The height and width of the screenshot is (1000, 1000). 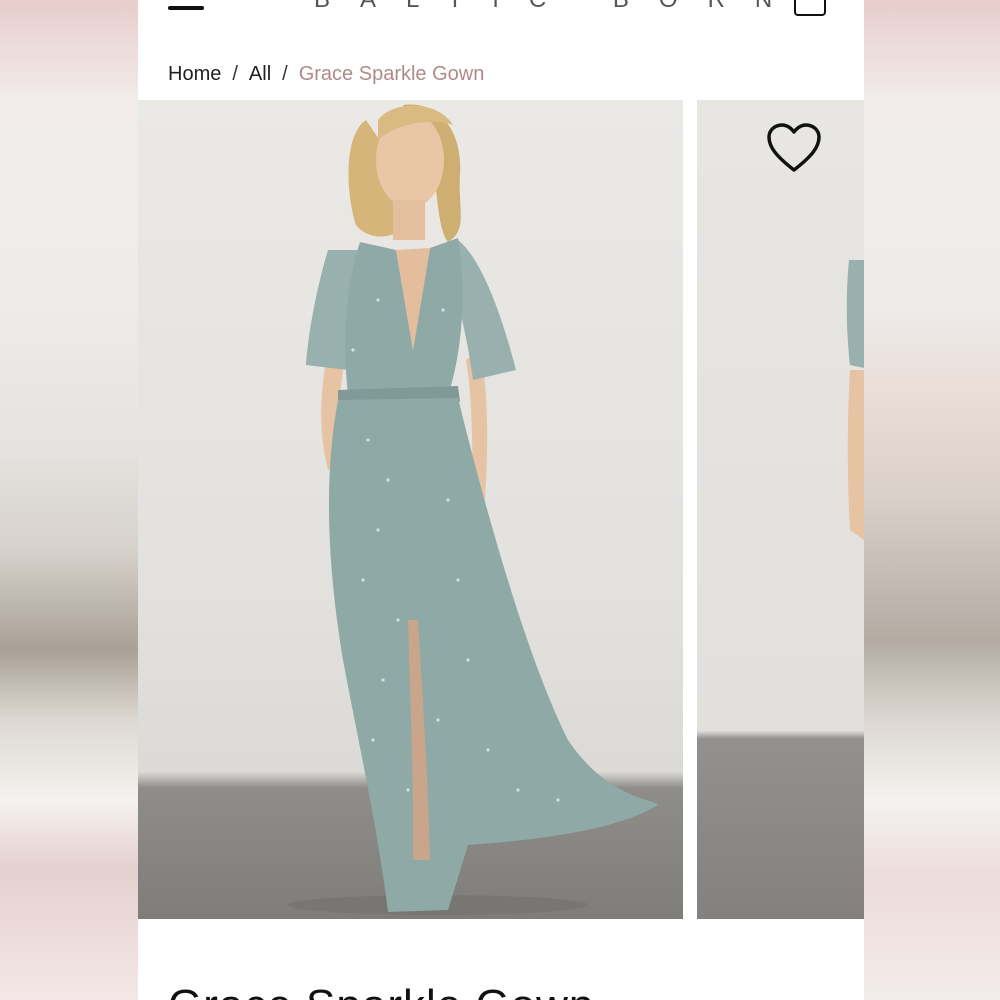 What do you see at coordinates (780, 509) in the screenshot?
I see `product-photo-secondary` at bounding box center [780, 509].